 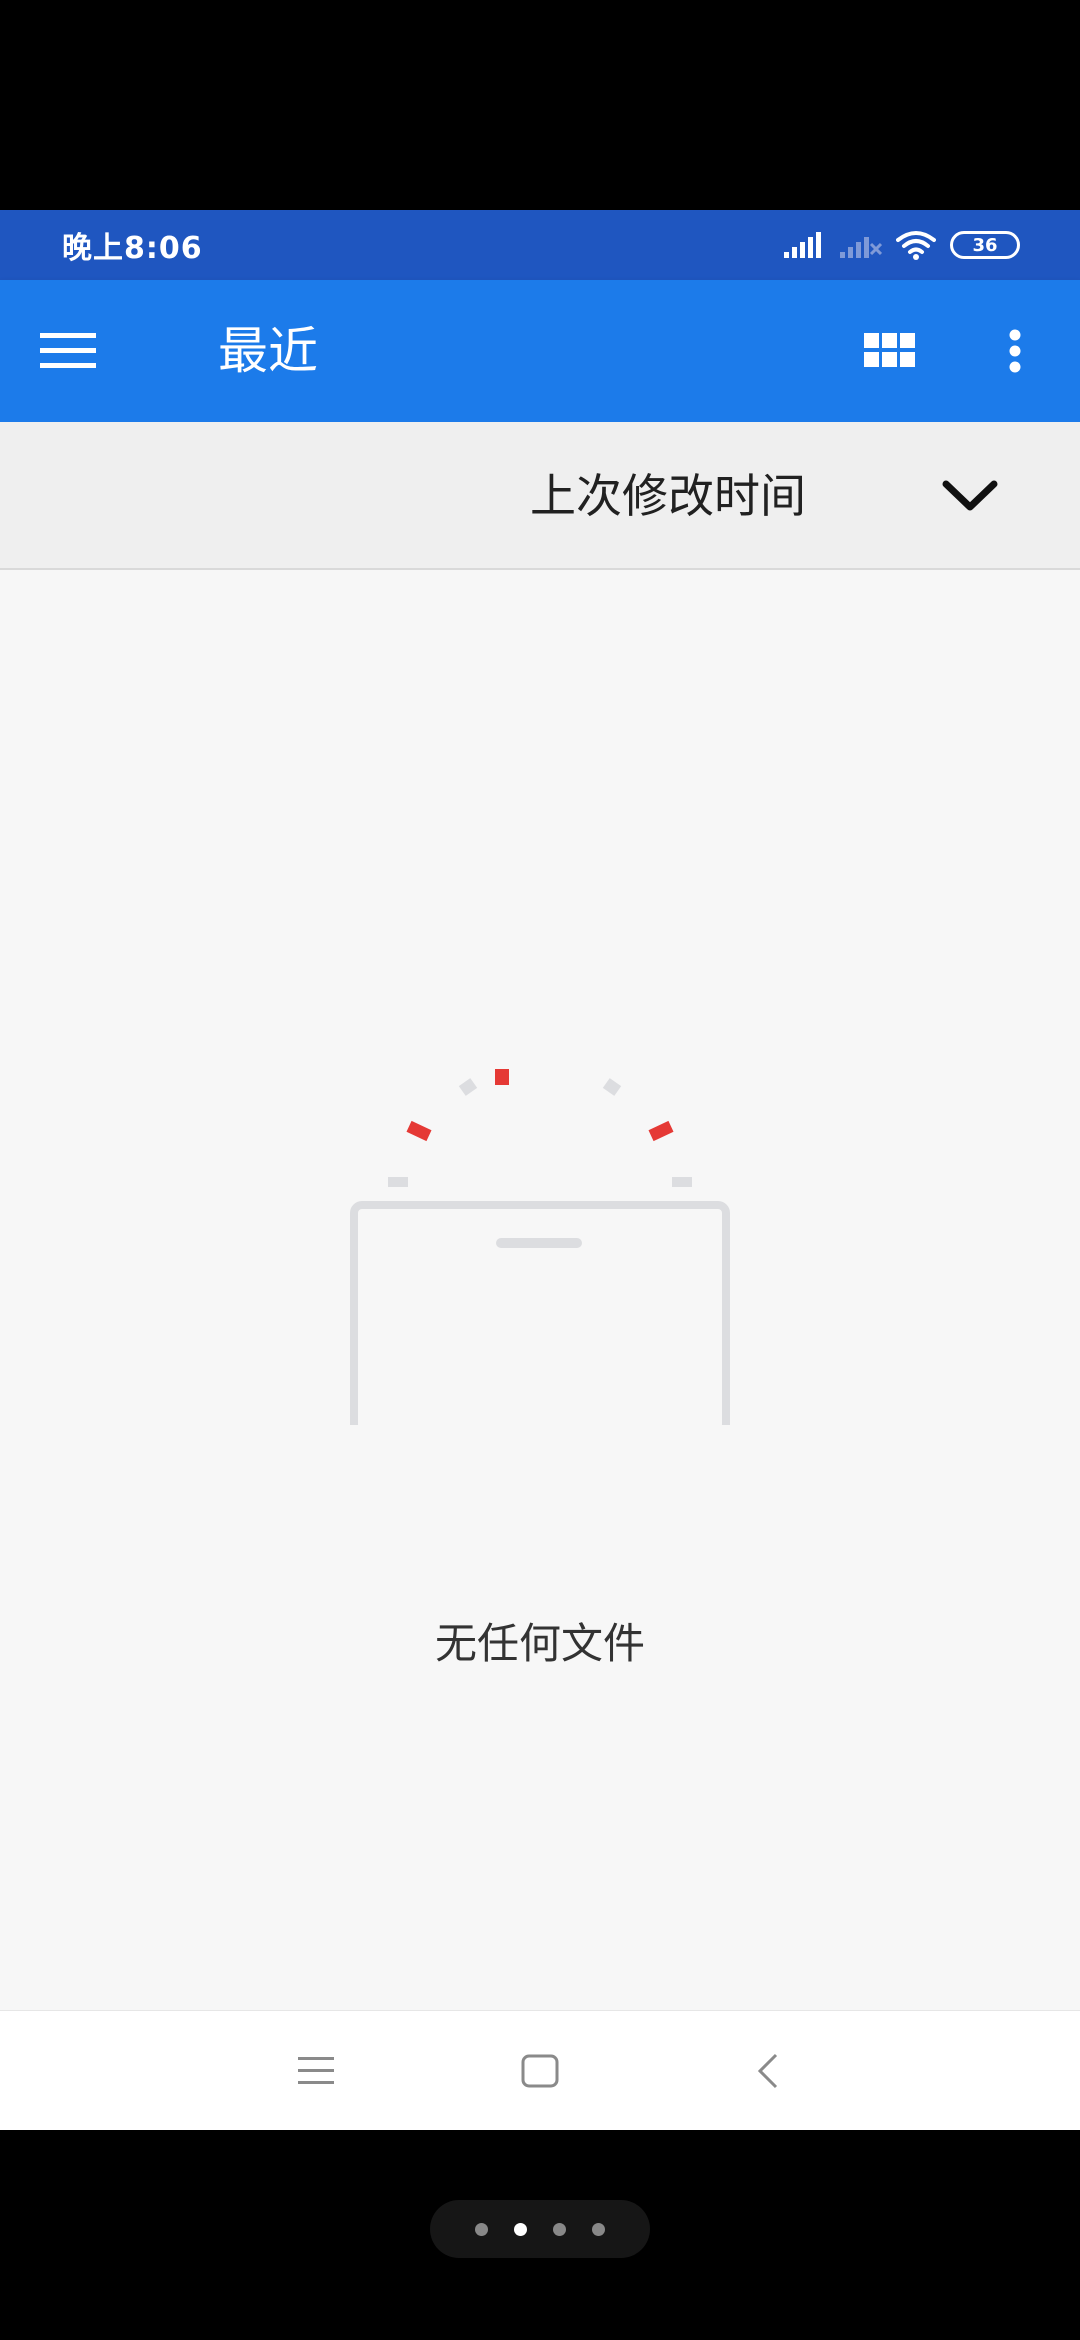 What do you see at coordinates (540, 1247) in the screenshot?
I see `empty-box-icon` at bounding box center [540, 1247].